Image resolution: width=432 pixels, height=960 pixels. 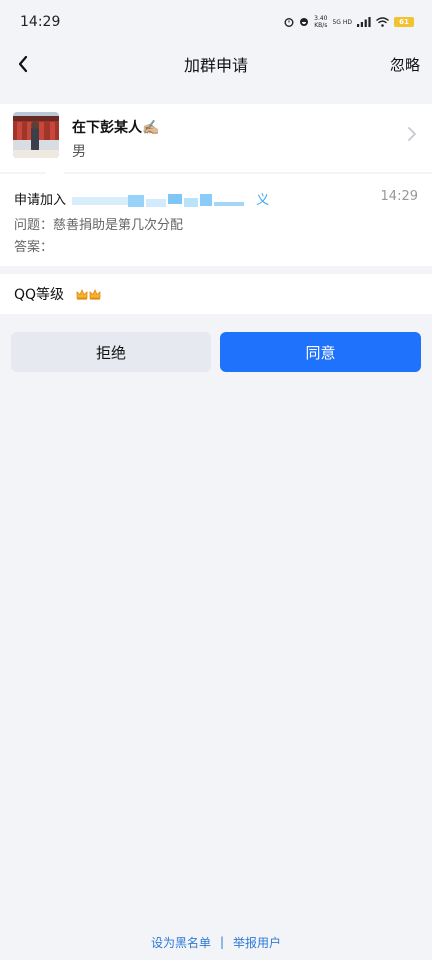 What do you see at coordinates (216, 220) in the screenshot?
I see `join-request-card: 申请加入 义 14:29 问题：慈善捐助是第几次分配 答案：` at bounding box center [216, 220].